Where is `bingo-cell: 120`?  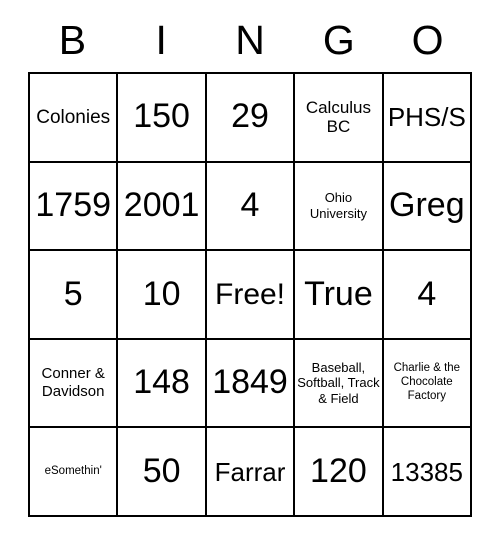
bingo-cell: 120 is located at coordinates (339, 472).